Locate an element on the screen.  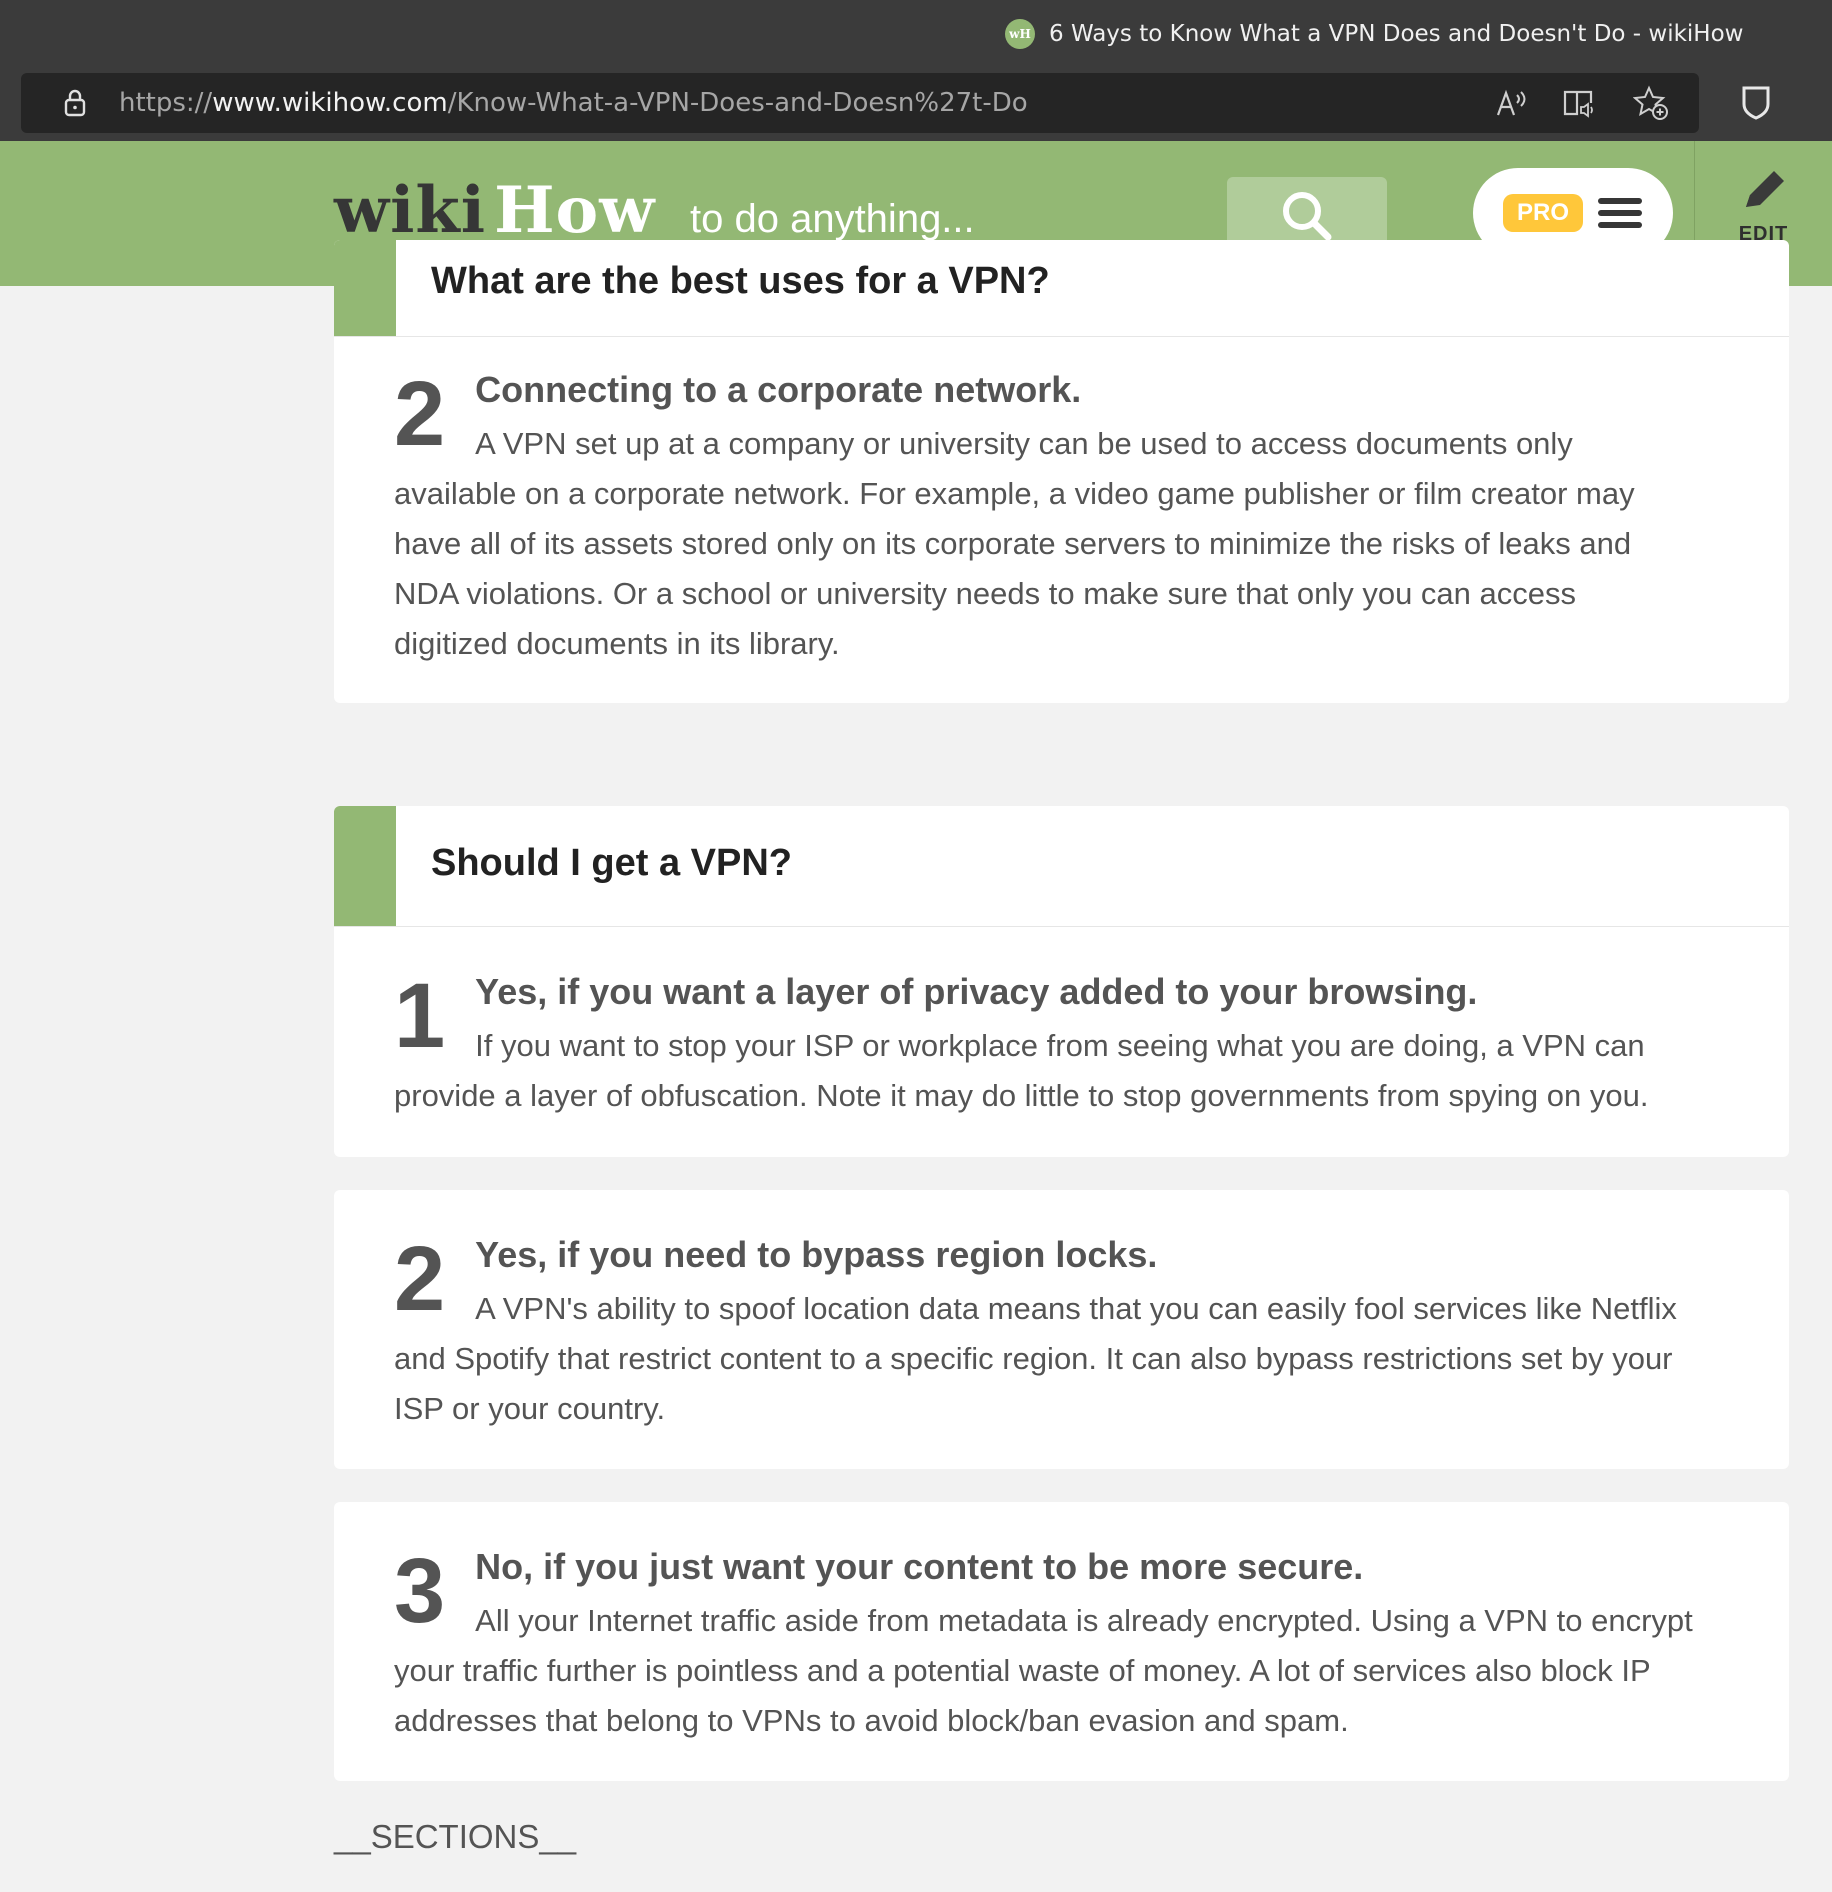
previous-section-title: What are the best uses for a VPN? is located at coordinates (740, 281).